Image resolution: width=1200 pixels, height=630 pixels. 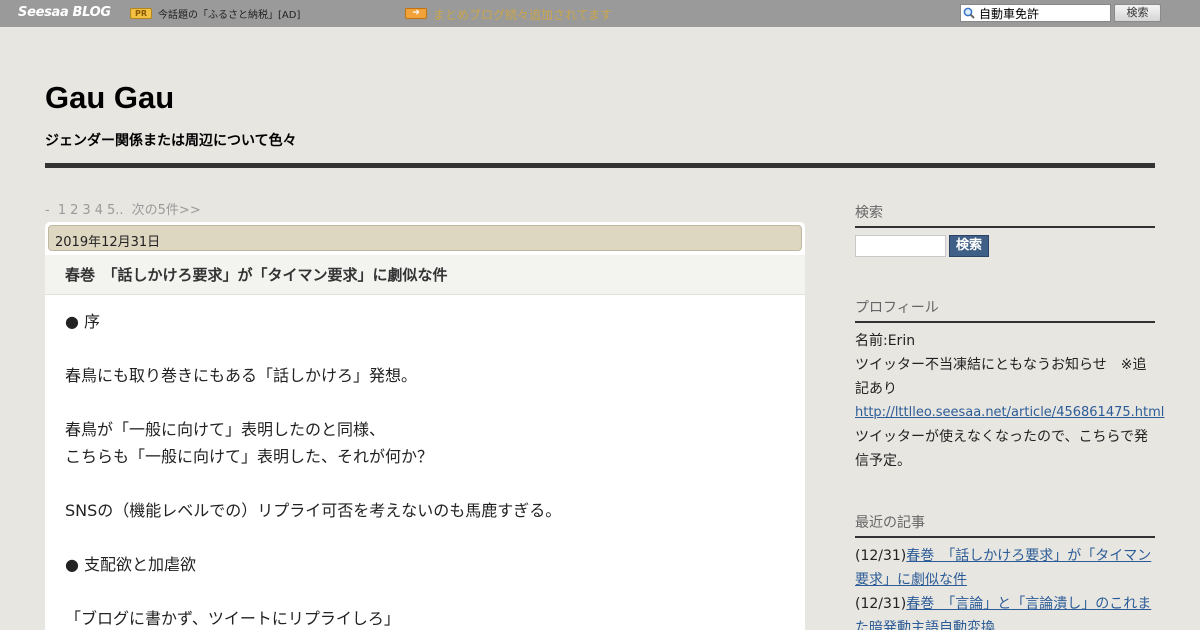 What do you see at coordinates (1005, 525) in the screenshot?
I see `sidebar-recent-heading: 最近の記事` at bounding box center [1005, 525].